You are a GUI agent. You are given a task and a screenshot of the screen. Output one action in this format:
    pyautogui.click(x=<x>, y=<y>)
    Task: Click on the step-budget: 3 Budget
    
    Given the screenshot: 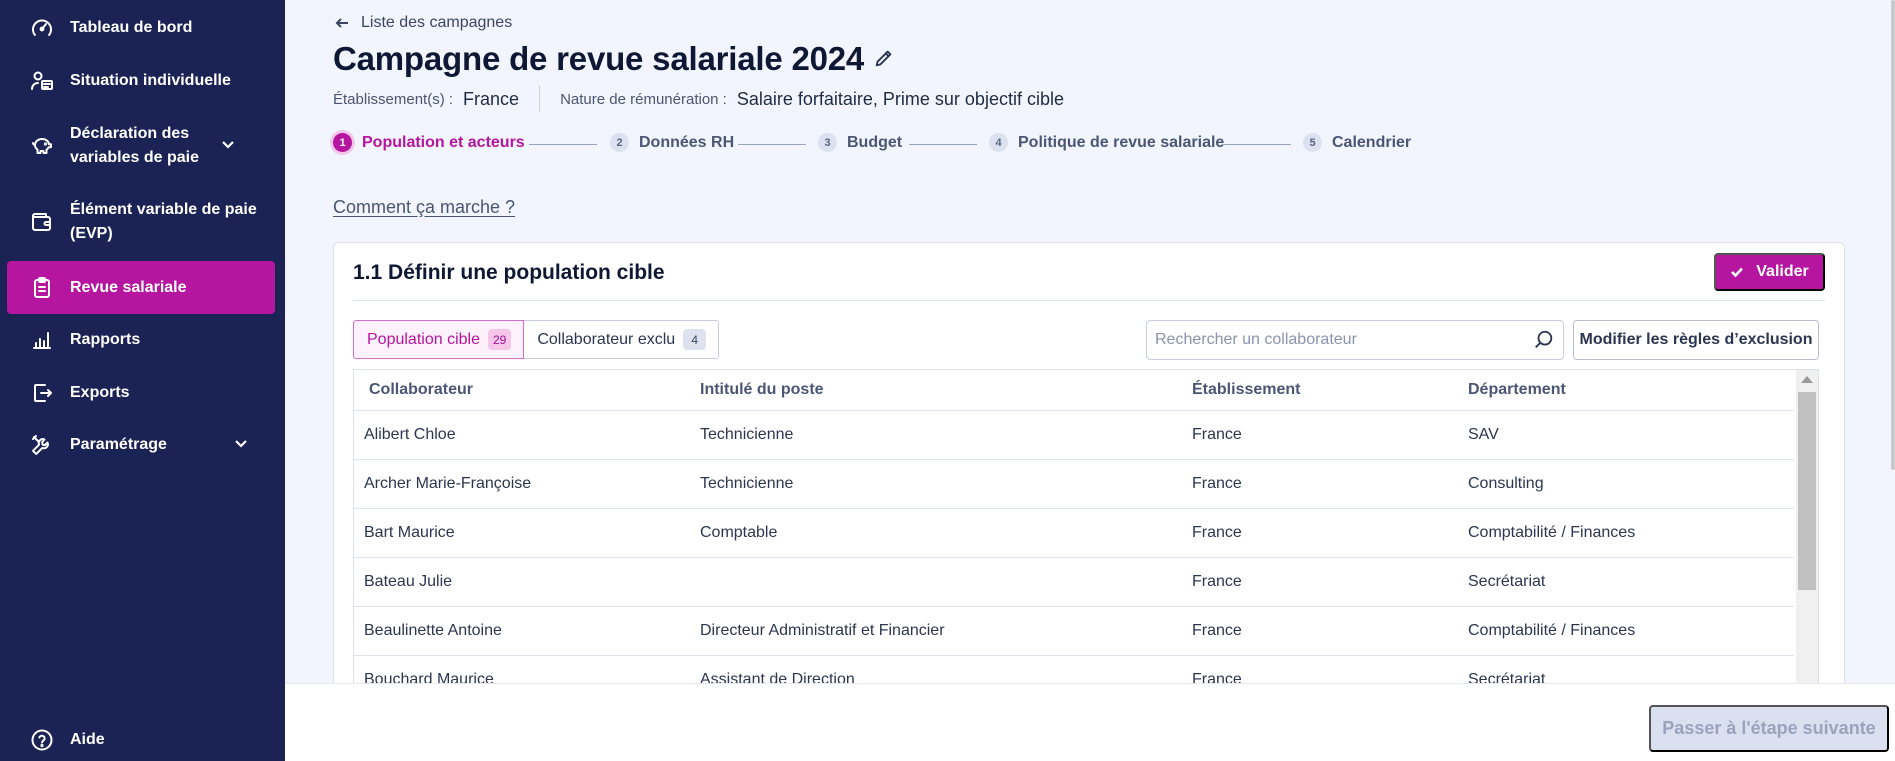 What is the action you would take?
    pyautogui.click(x=860, y=142)
    